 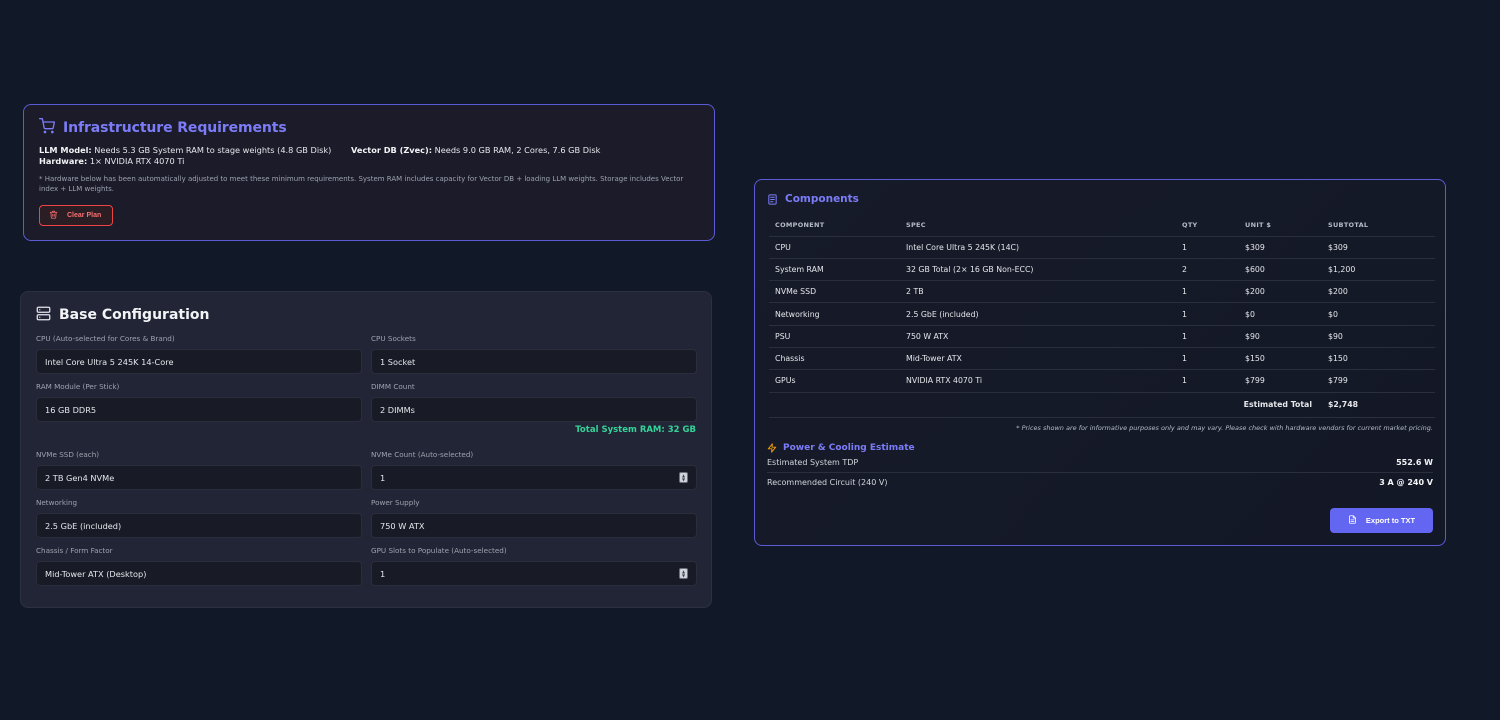 What do you see at coordinates (199, 477) in the screenshot?
I see `nvme-select: 2 TB Gen4 NVMe` at bounding box center [199, 477].